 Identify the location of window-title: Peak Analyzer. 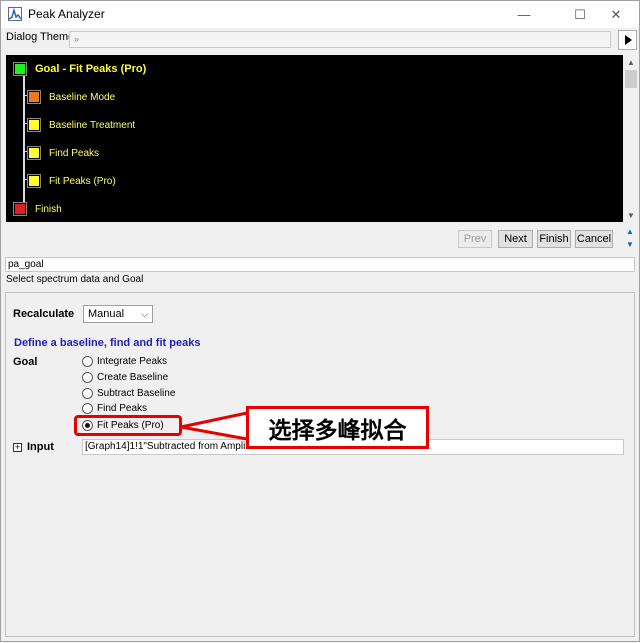
(66, 14).